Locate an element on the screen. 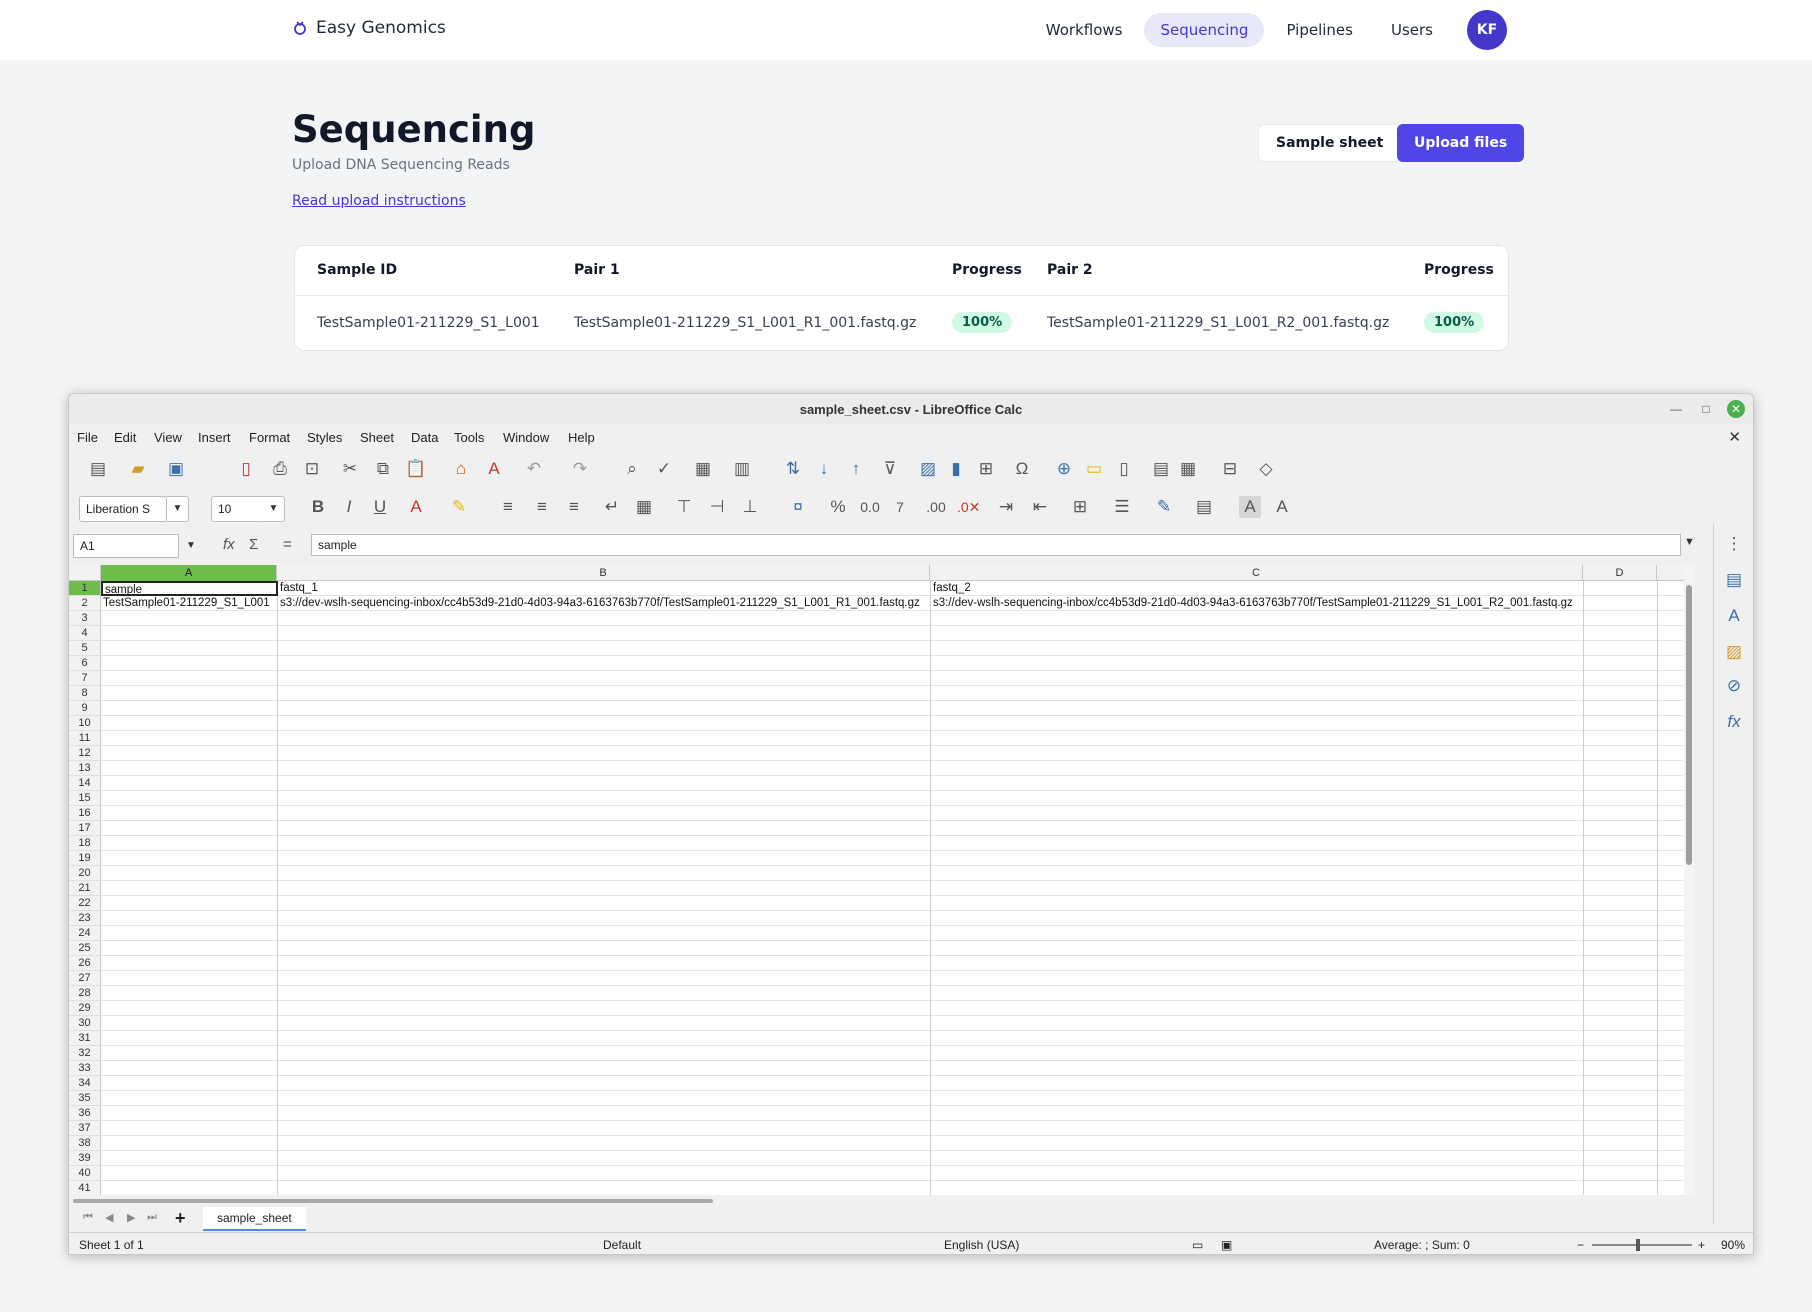 This screenshot has width=1812, height=1312. font-size-box: 10 is located at coordinates (238, 509).